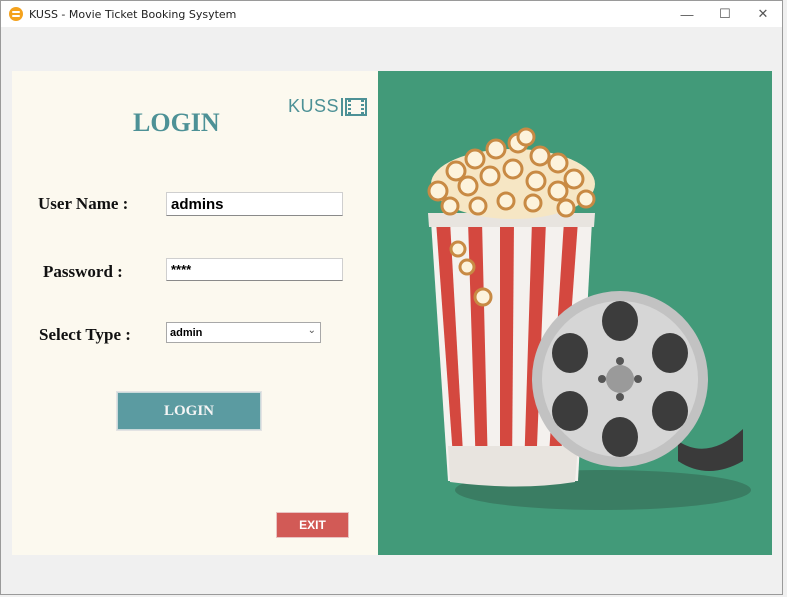  What do you see at coordinates (83, 271) in the screenshot?
I see `password-label: Password :` at bounding box center [83, 271].